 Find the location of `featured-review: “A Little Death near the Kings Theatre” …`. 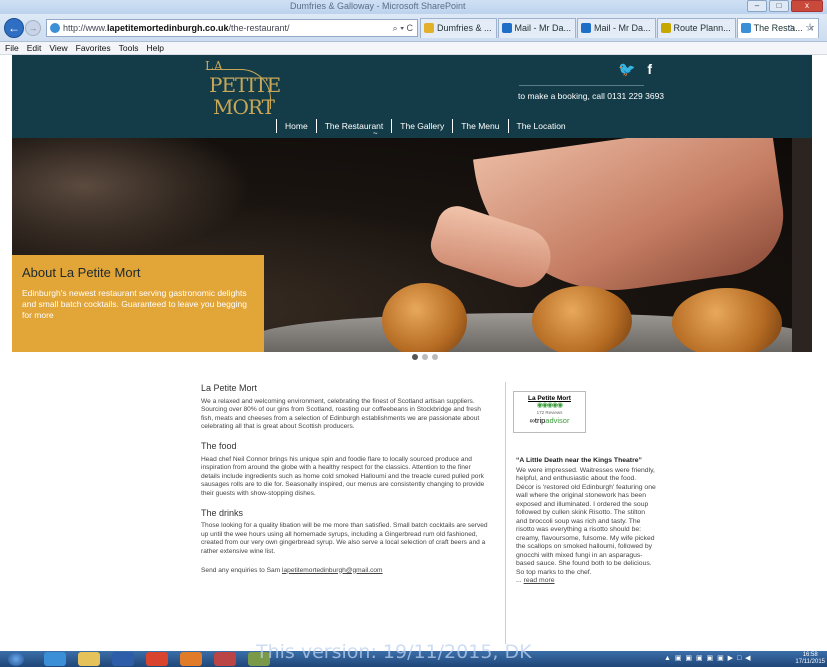

featured-review: “A Little Death near the Kings Theatre” … is located at coordinates (586, 521).